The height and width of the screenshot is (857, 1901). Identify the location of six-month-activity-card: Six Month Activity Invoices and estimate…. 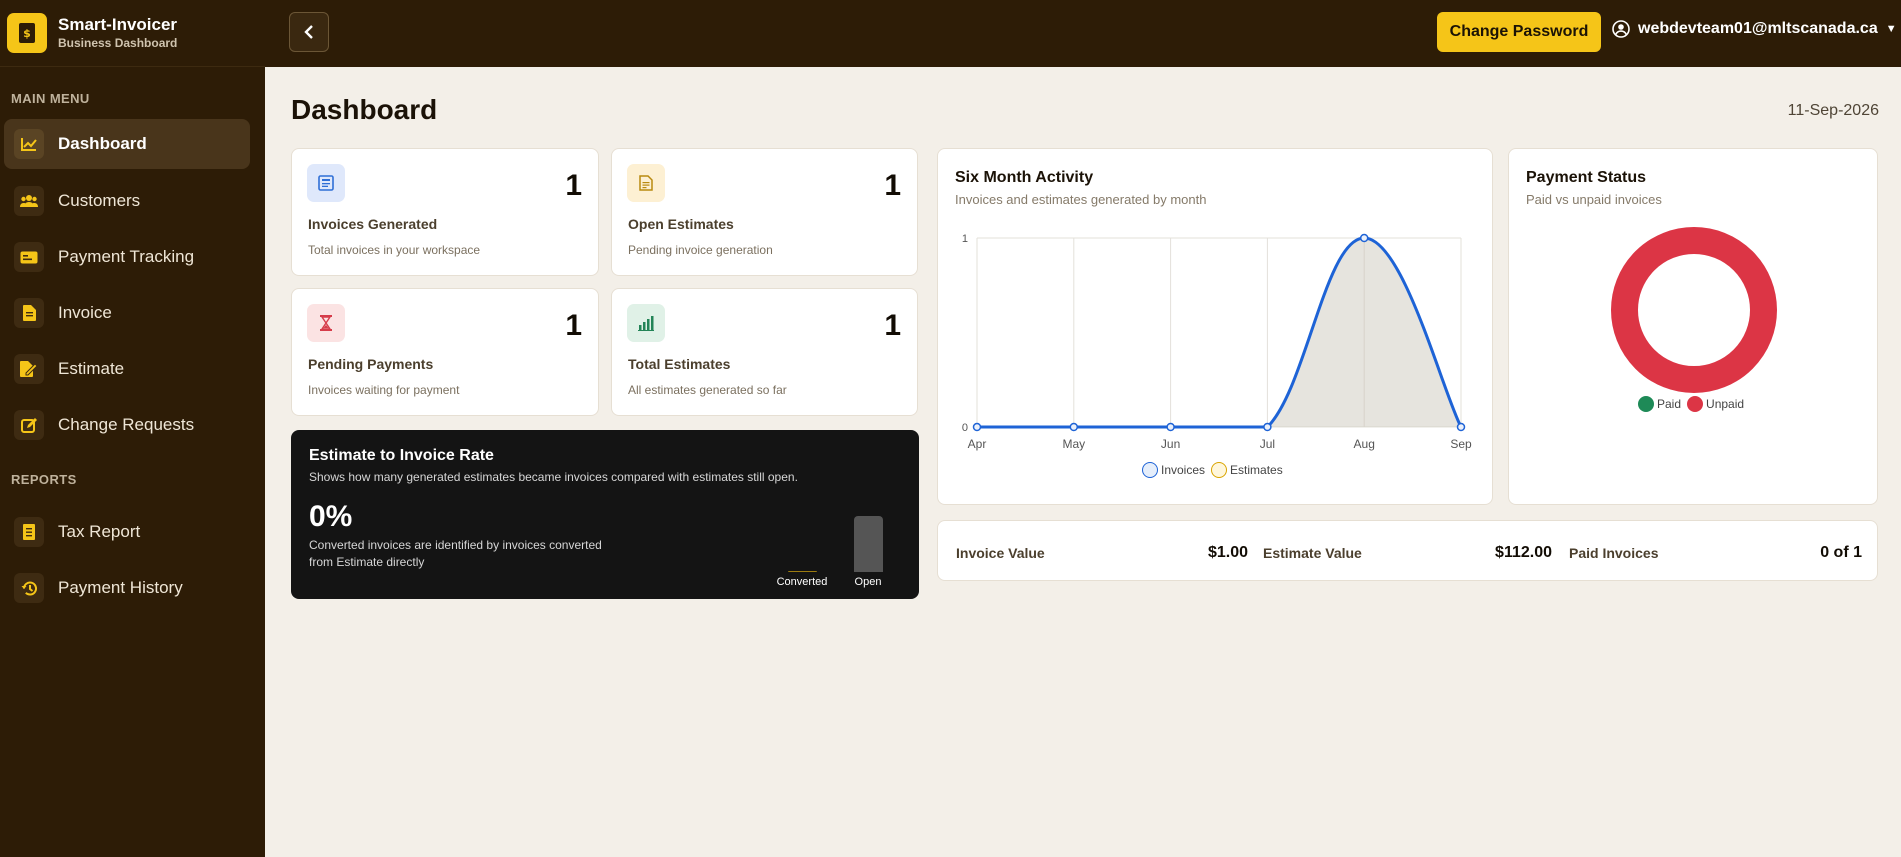
(1215, 326).